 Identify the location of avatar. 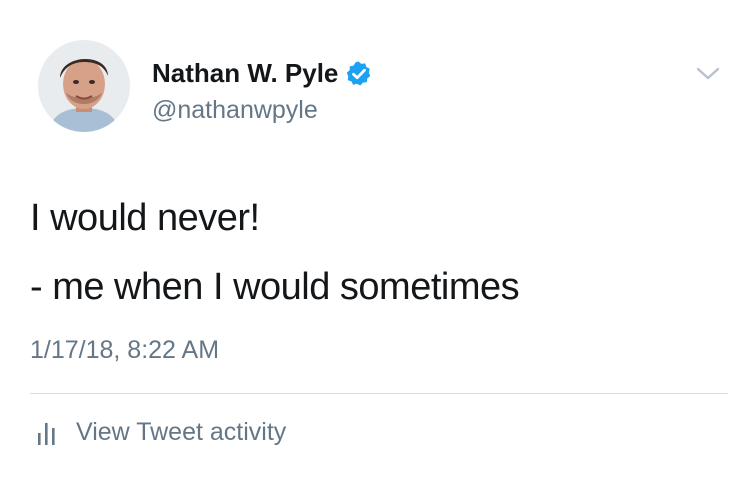
(84, 86).